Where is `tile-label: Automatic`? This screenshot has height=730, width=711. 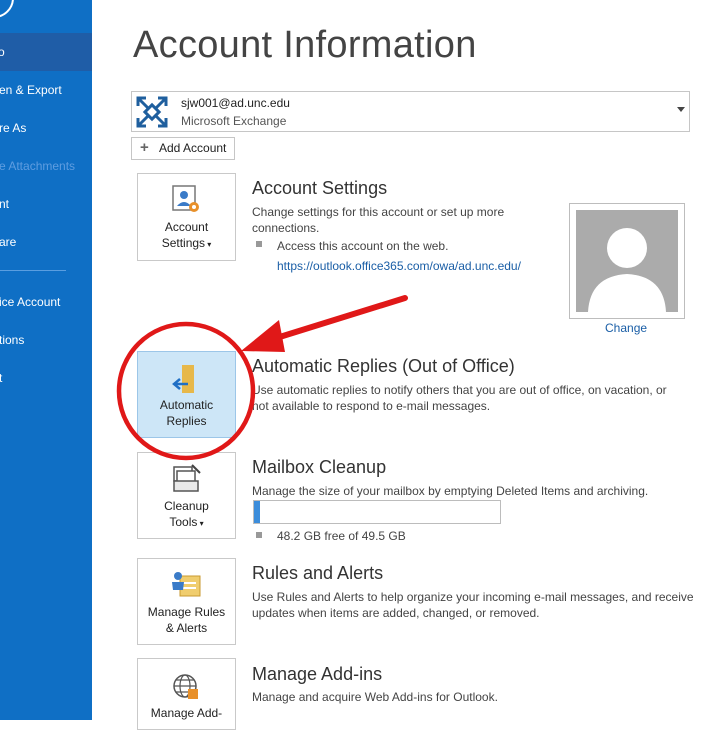
tile-label: Automatic is located at coordinates (186, 405).